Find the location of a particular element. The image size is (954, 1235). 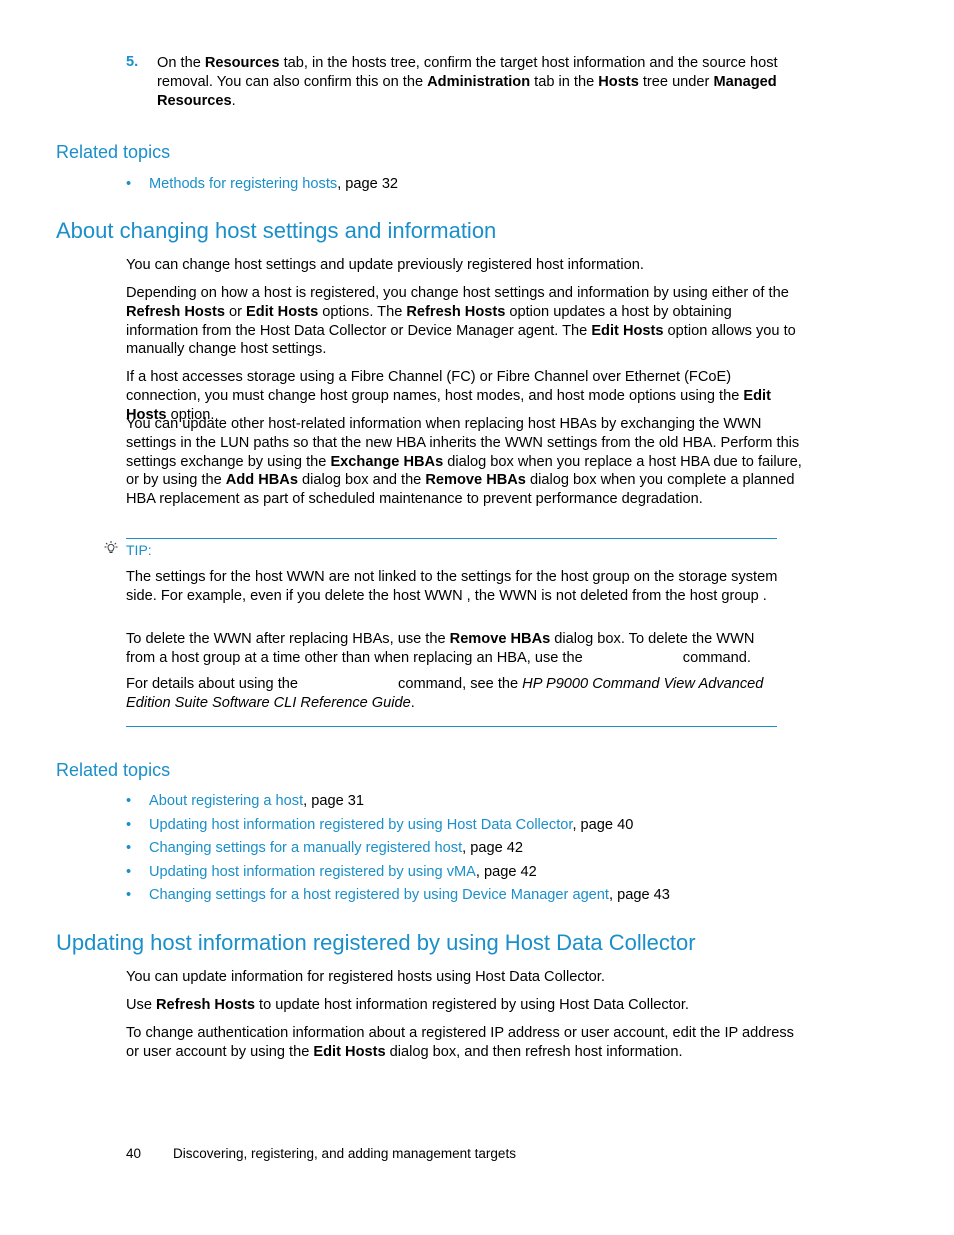

related-link: Methods for registering hosts is located at coordinates (243, 184).